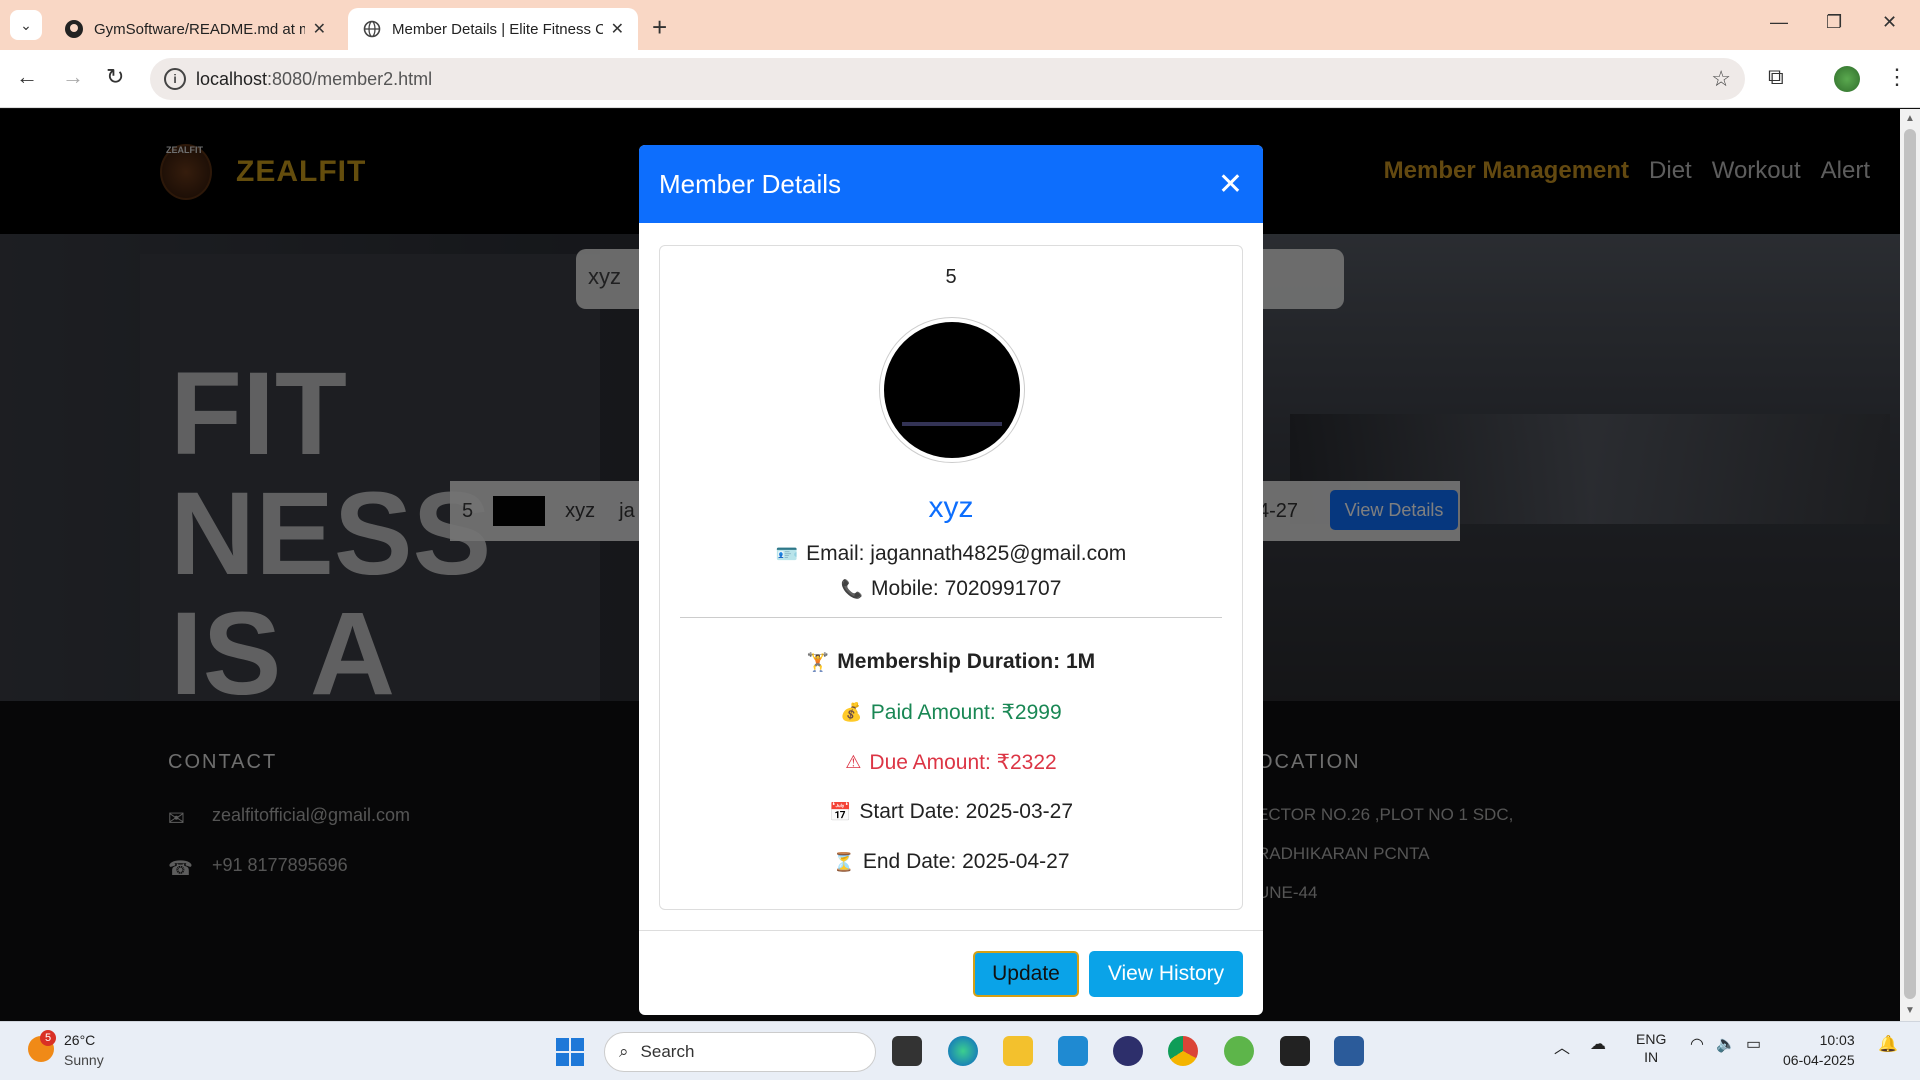  I want to click on view-history-button: View History, so click(1166, 974).